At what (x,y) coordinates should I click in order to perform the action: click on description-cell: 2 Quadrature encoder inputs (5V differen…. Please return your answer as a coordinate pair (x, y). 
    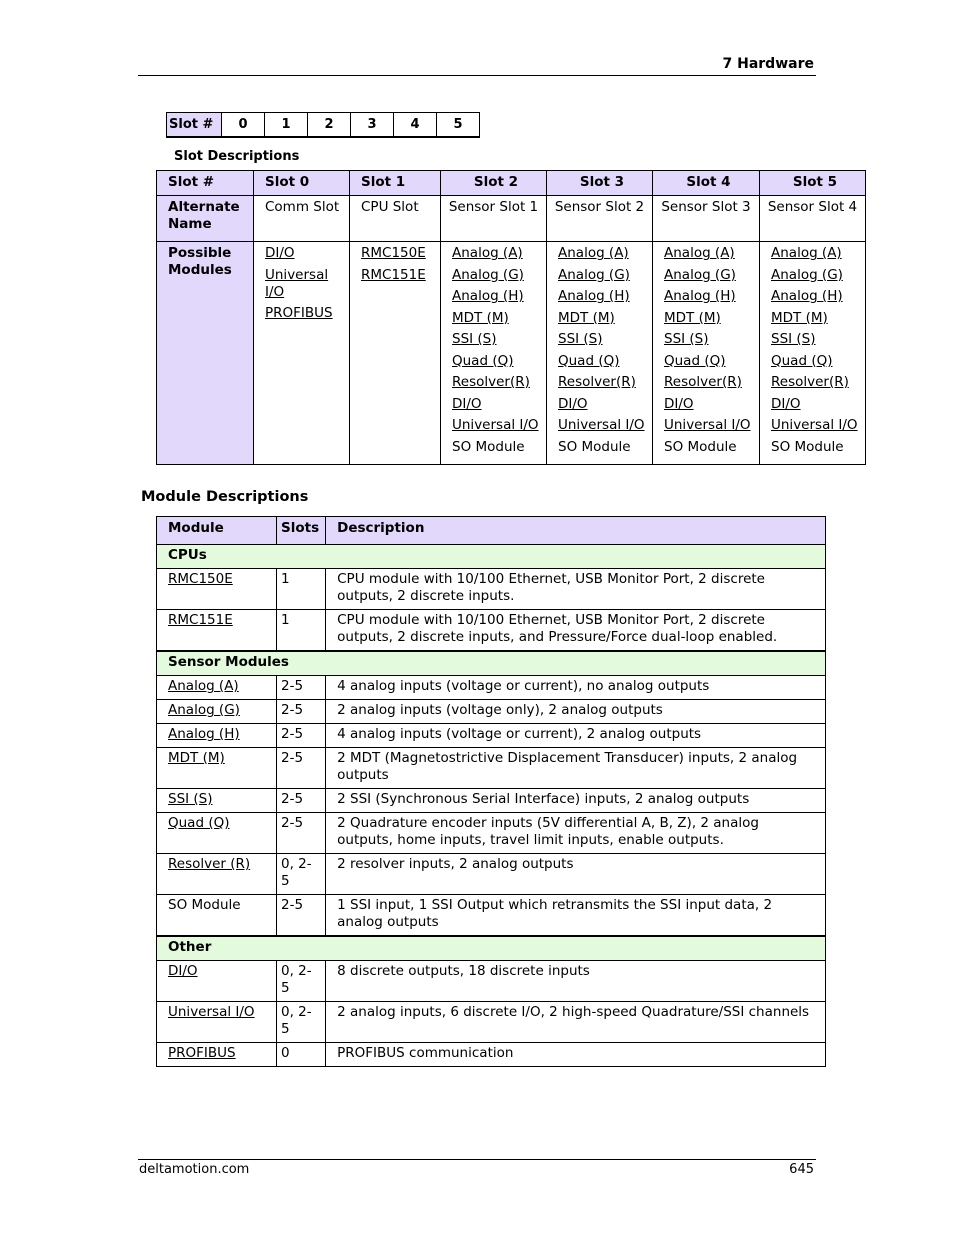
    Looking at the image, I should click on (575, 833).